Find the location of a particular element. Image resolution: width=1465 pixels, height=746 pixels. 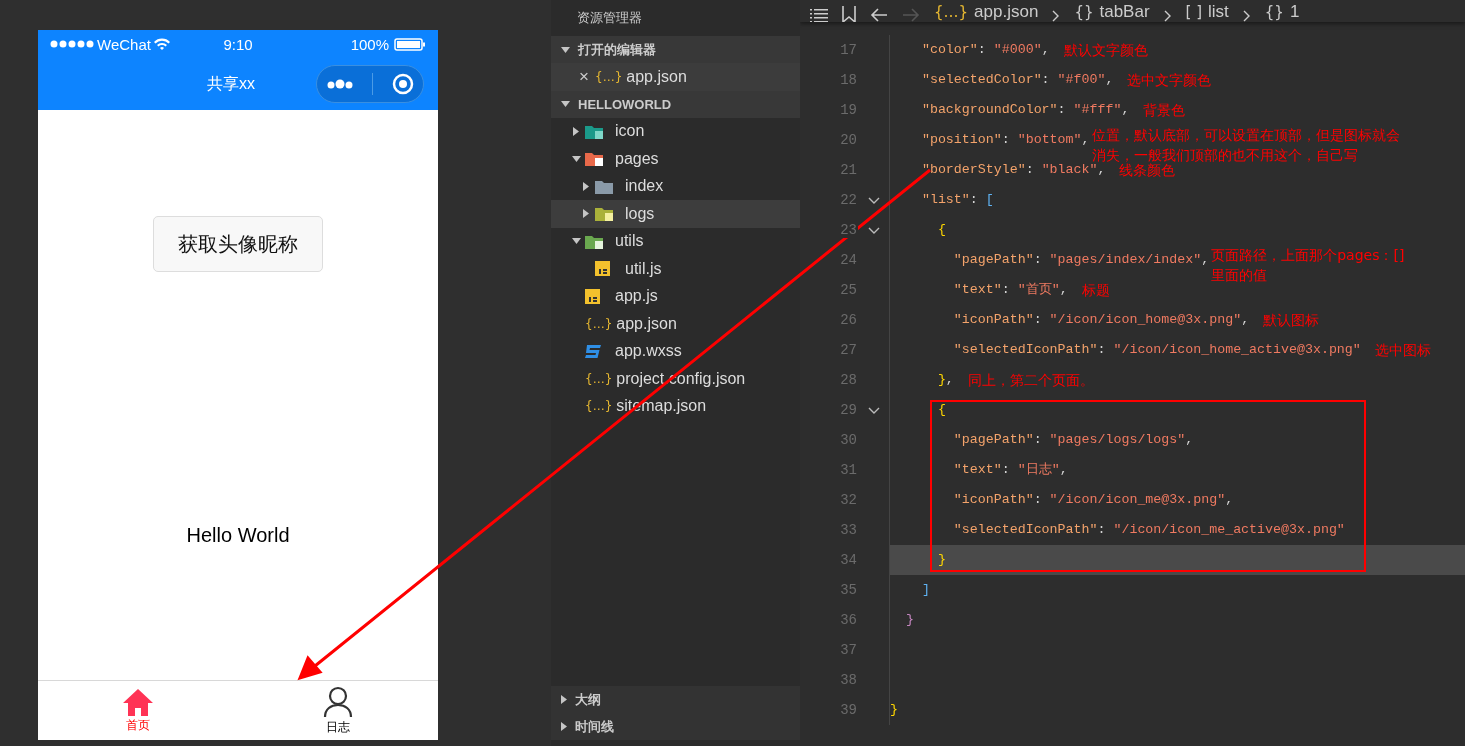

file-tree-item: utils is located at coordinates (675, 241).